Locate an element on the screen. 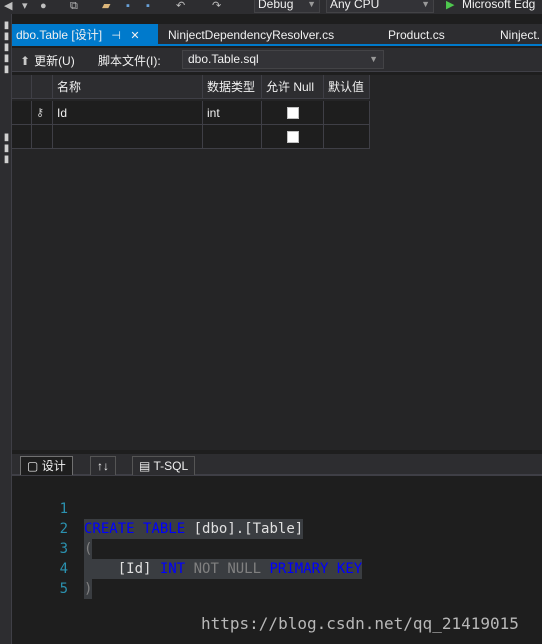 The height and width of the screenshot is (644, 542). dropdown-icon: ▾ is located at coordinates (25, 6).